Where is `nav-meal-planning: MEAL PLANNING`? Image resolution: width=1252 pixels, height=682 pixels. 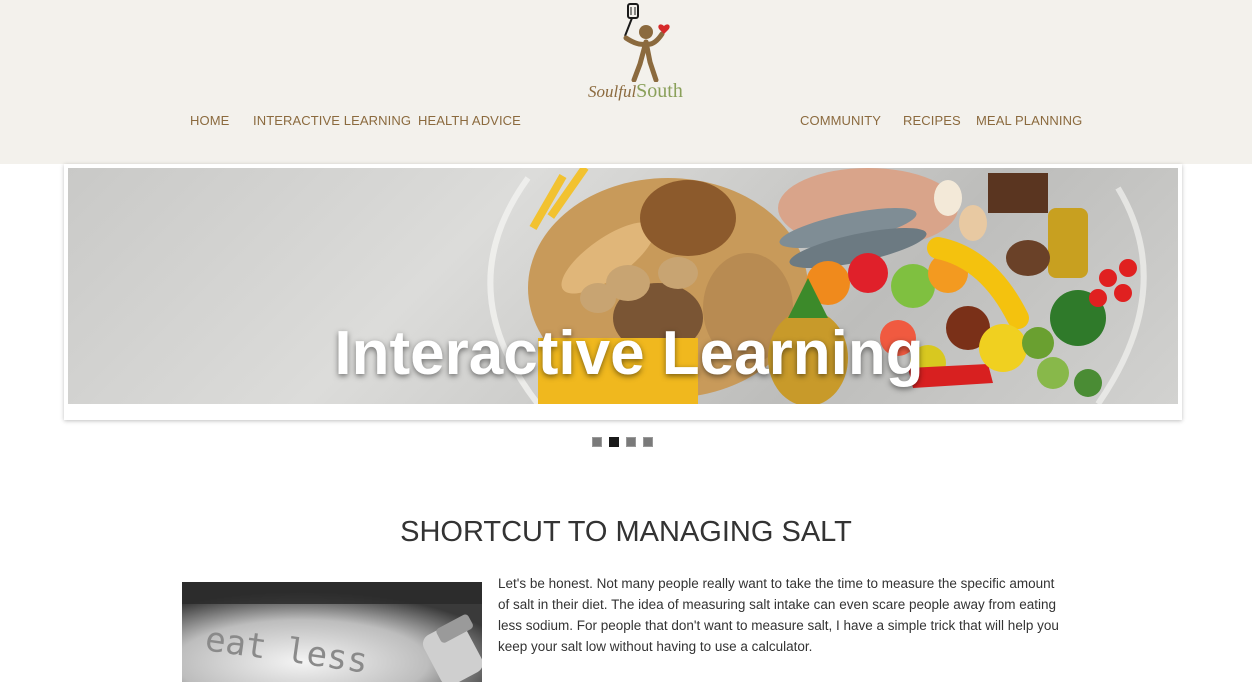
nav-meal-planning: MEAL PLANNING is located at coordinates (1029, 121).